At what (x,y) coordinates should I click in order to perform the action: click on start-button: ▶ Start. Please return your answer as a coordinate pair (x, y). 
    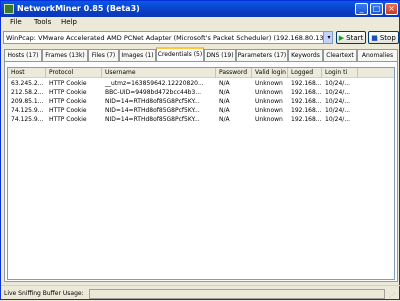
    Looking at the image, I should click on (351, 37).